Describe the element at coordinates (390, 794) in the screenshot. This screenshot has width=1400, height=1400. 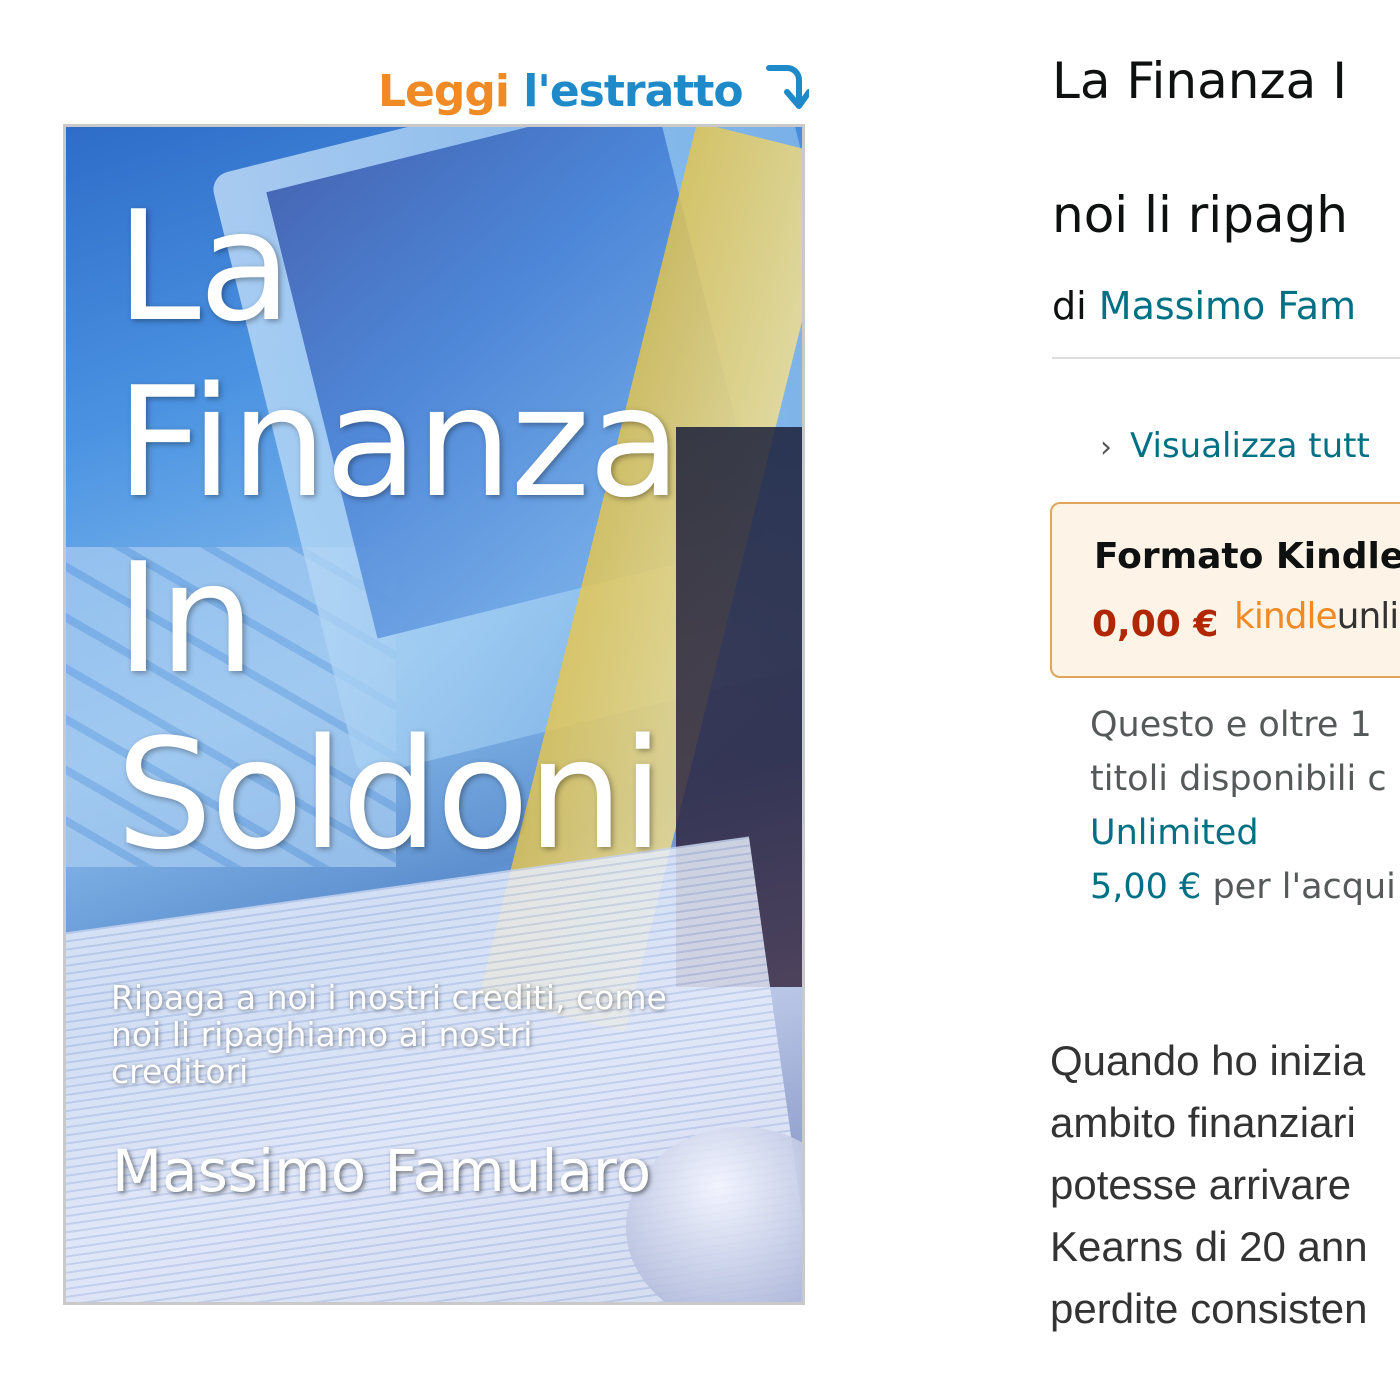
I see `cover-title-line: Soldoni` at that location.